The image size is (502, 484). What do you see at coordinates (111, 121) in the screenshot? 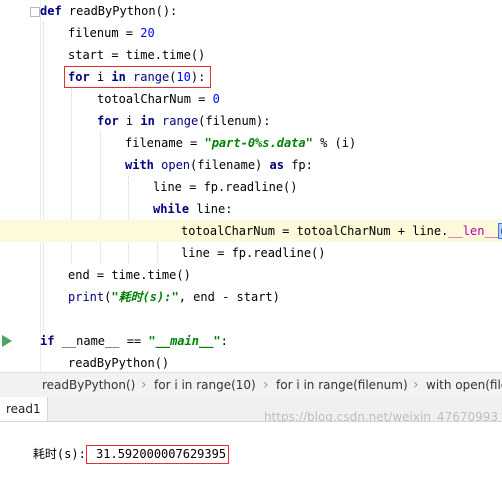
I see `code-token: for` at bounding box center [111, 121].